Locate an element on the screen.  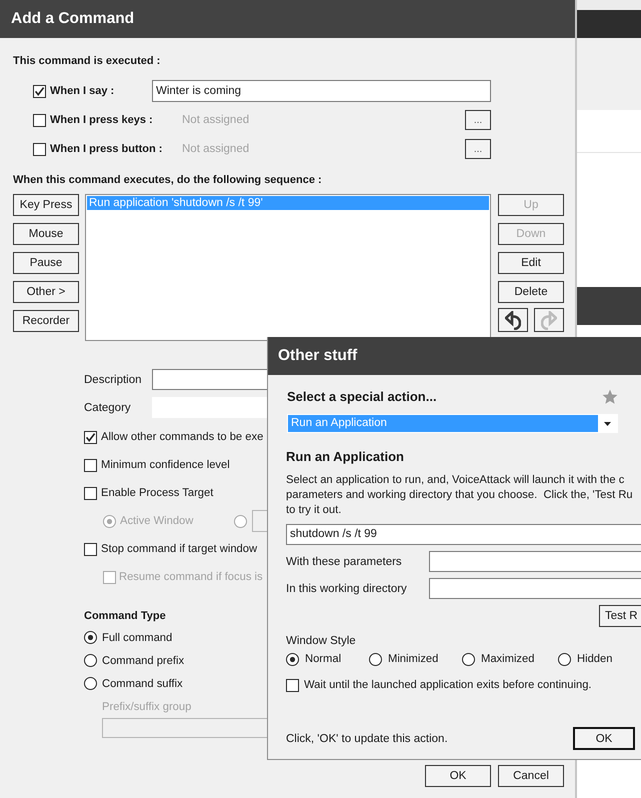
text-field: shutdown /s /t 99 is located at coordinates (463, 534).